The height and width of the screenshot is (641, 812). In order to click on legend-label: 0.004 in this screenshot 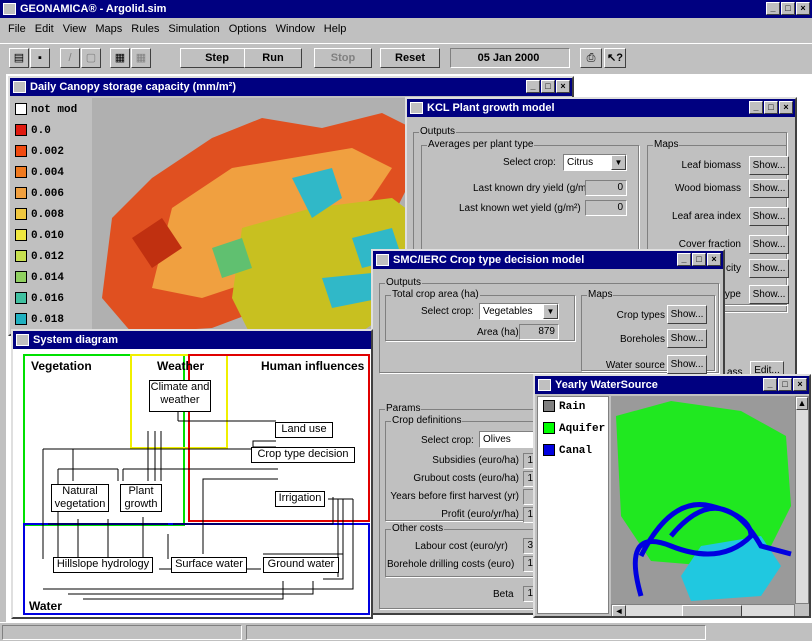, I will do `click(48, 173)`.